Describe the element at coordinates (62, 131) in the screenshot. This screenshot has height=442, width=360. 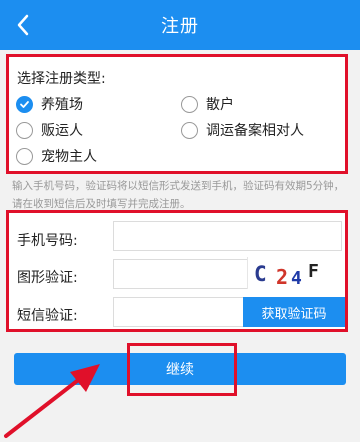
I see `radio-option-label: 贩运人` at that location.